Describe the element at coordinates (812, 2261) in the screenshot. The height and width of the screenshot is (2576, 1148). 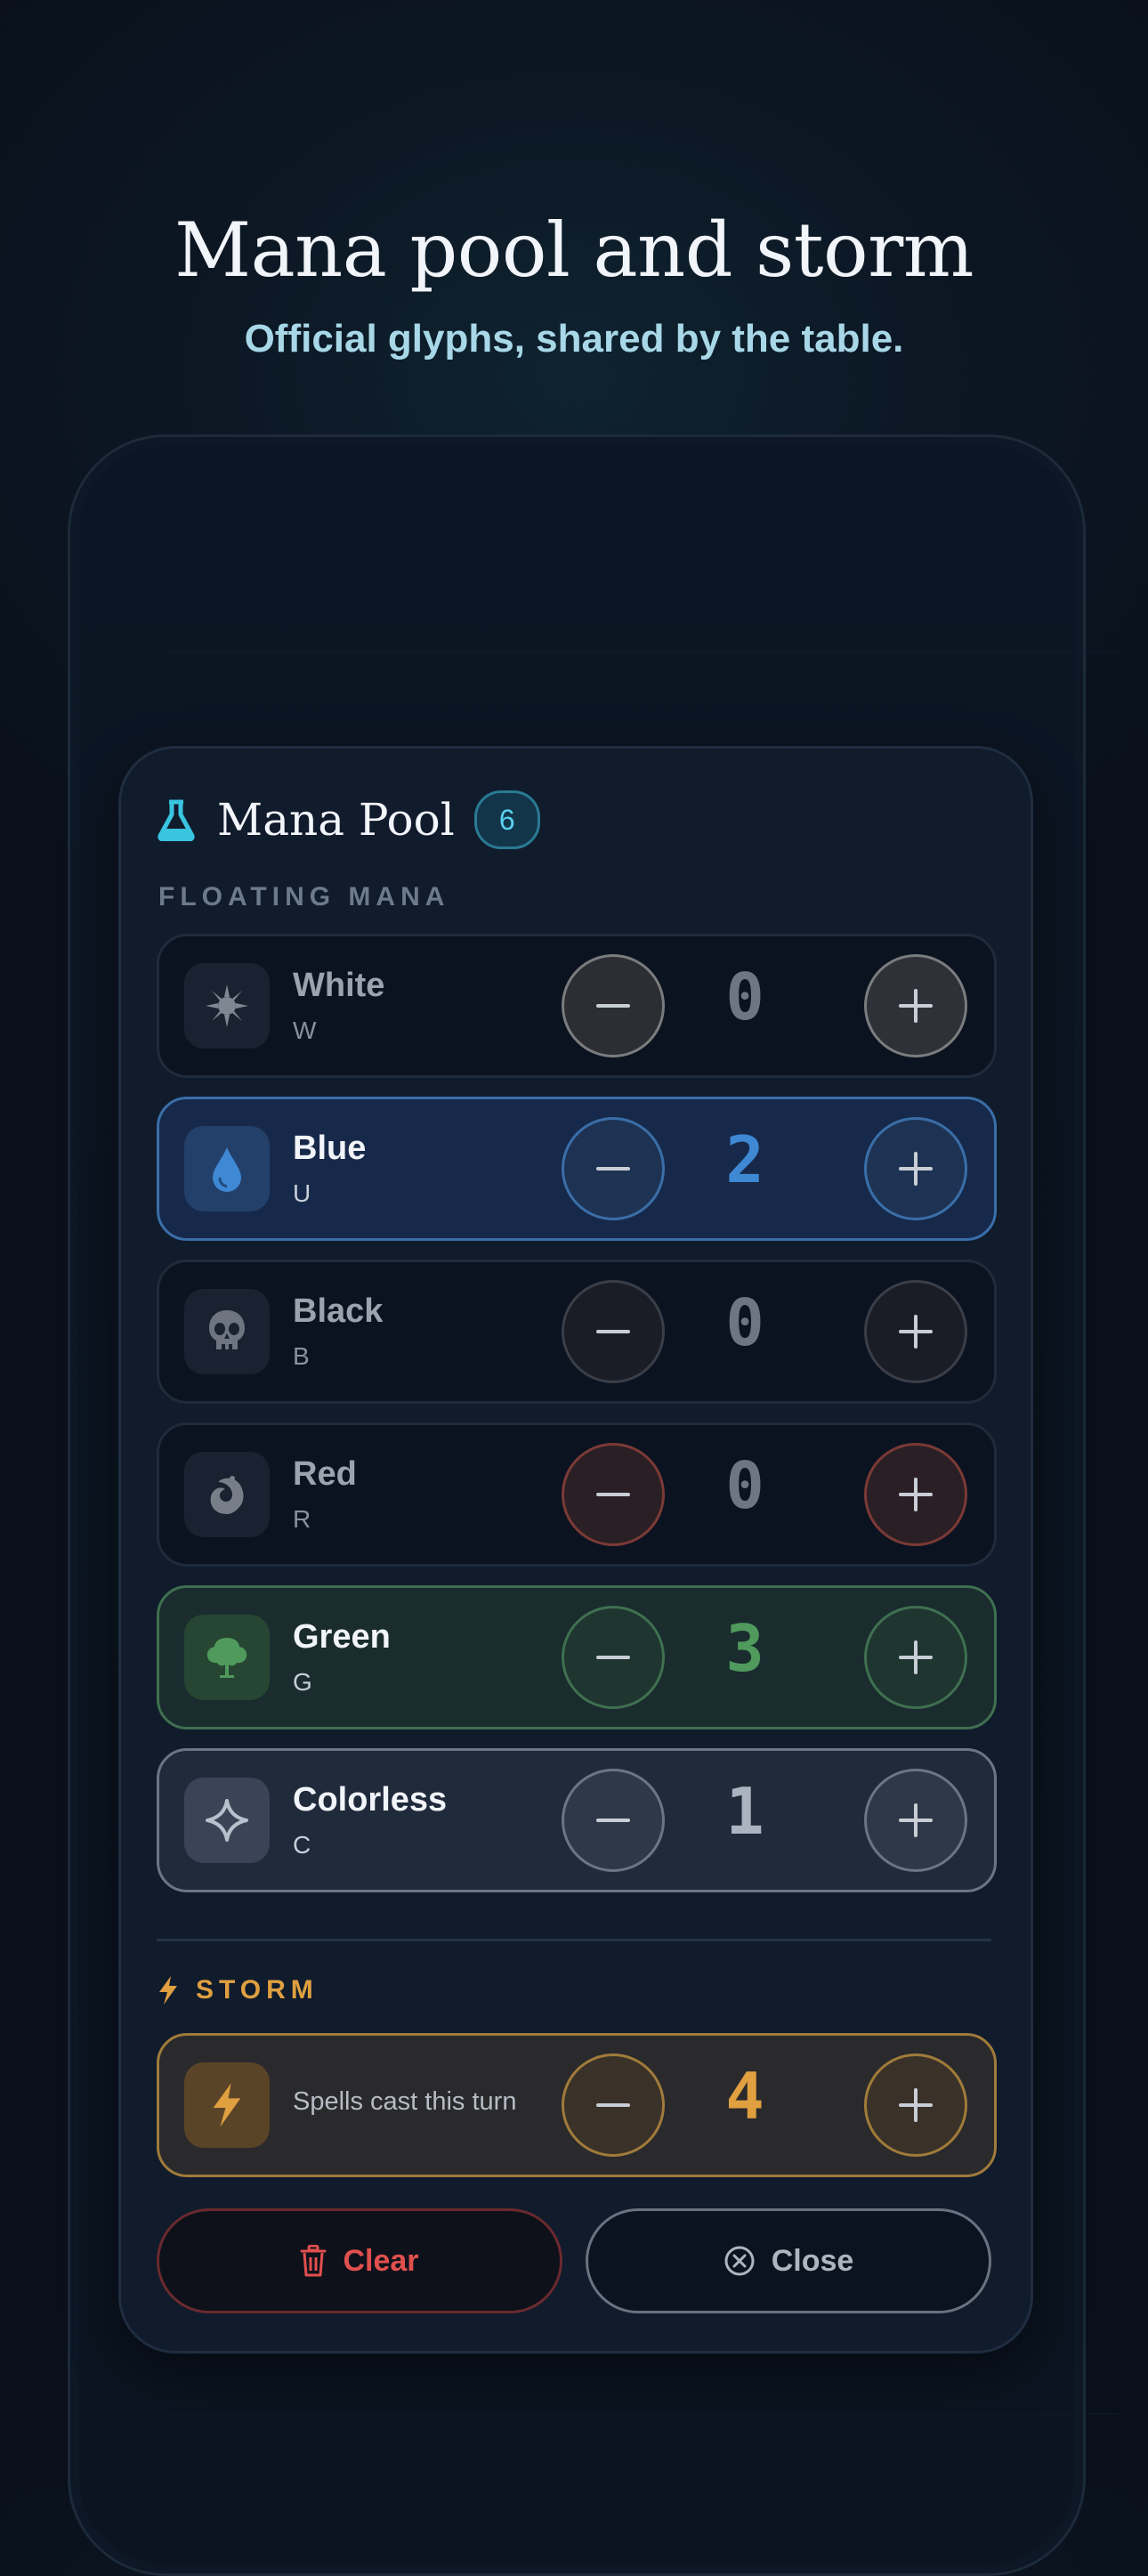
I see `close-button-label: Close` at that location.